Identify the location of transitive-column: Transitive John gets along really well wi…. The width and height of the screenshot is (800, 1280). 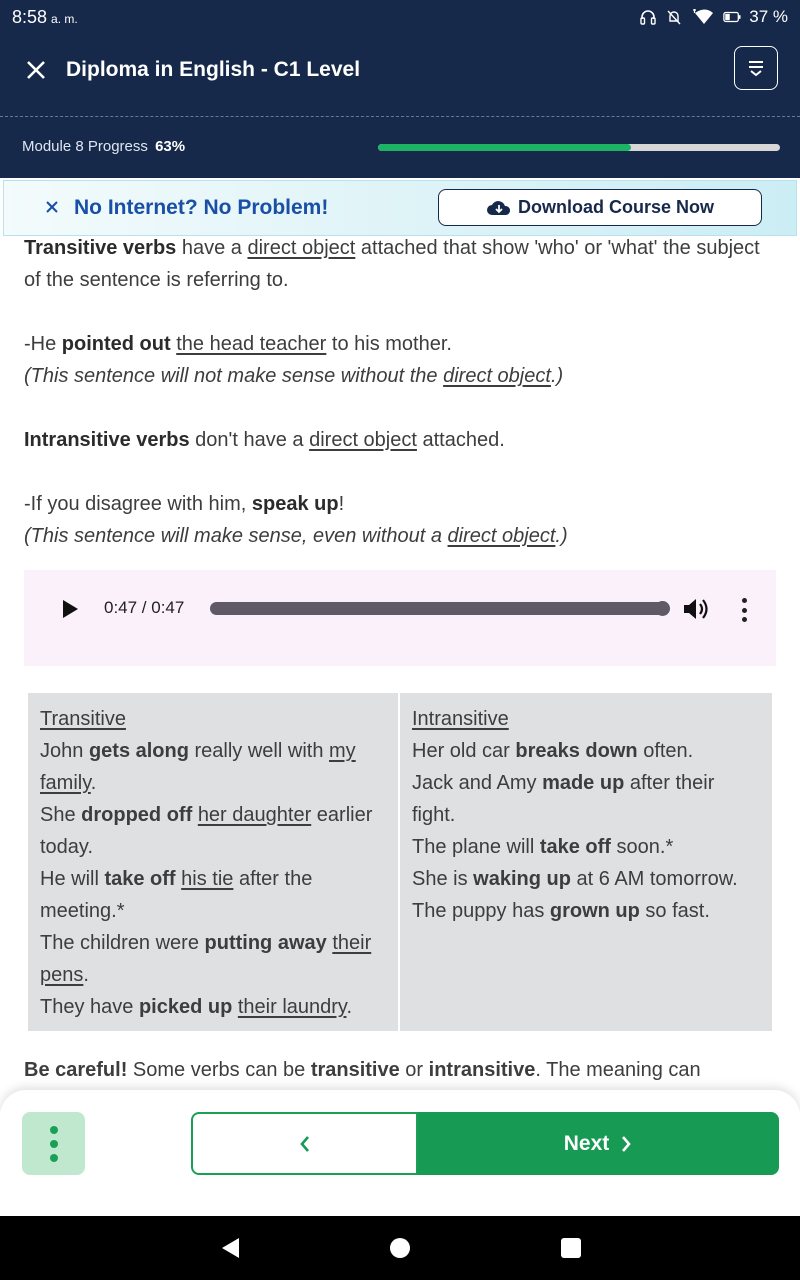
(214, 862).